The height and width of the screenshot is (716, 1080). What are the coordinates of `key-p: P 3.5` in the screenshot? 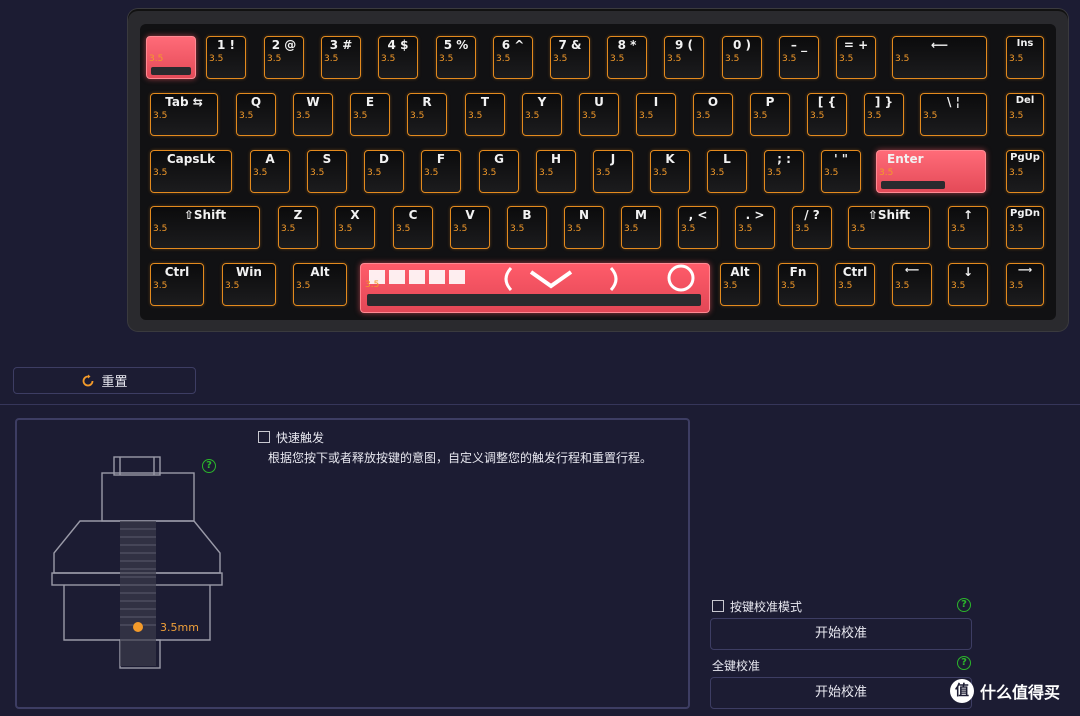 It's located at (770, 114).